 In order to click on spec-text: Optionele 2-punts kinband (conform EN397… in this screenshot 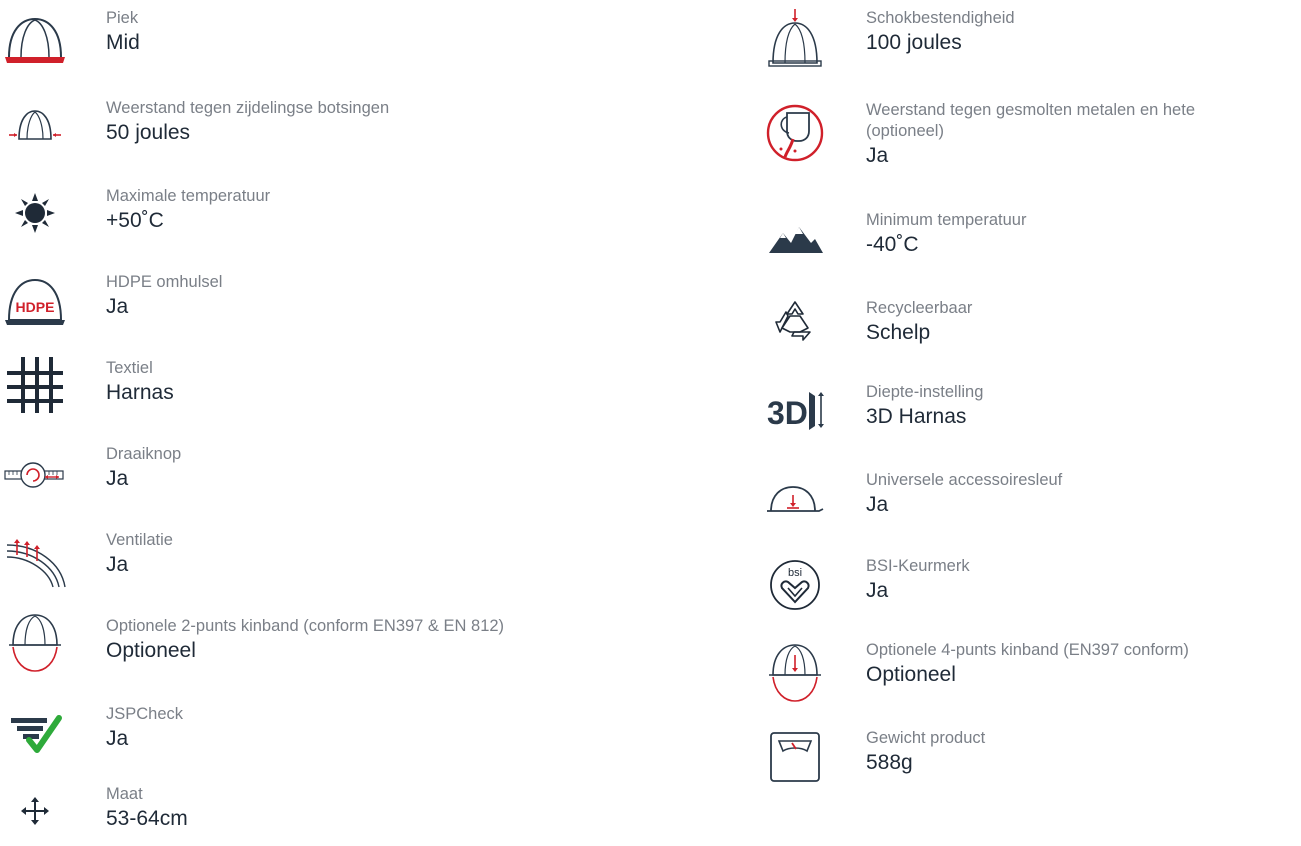, I will do `click(305, 640)`.